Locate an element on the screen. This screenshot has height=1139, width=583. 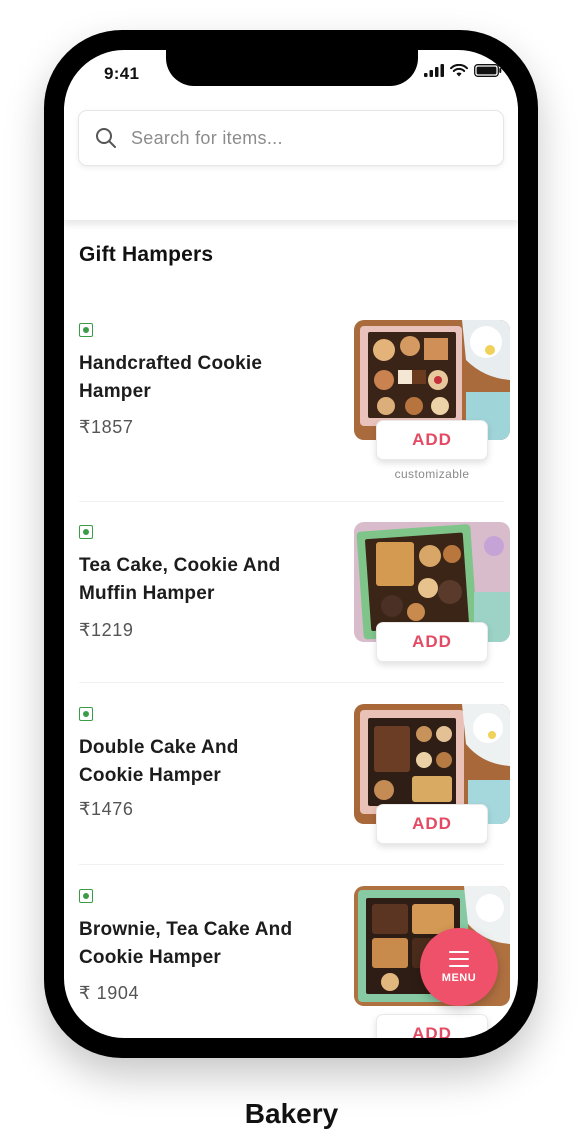
search-icon is located at coordinates (106, 138).